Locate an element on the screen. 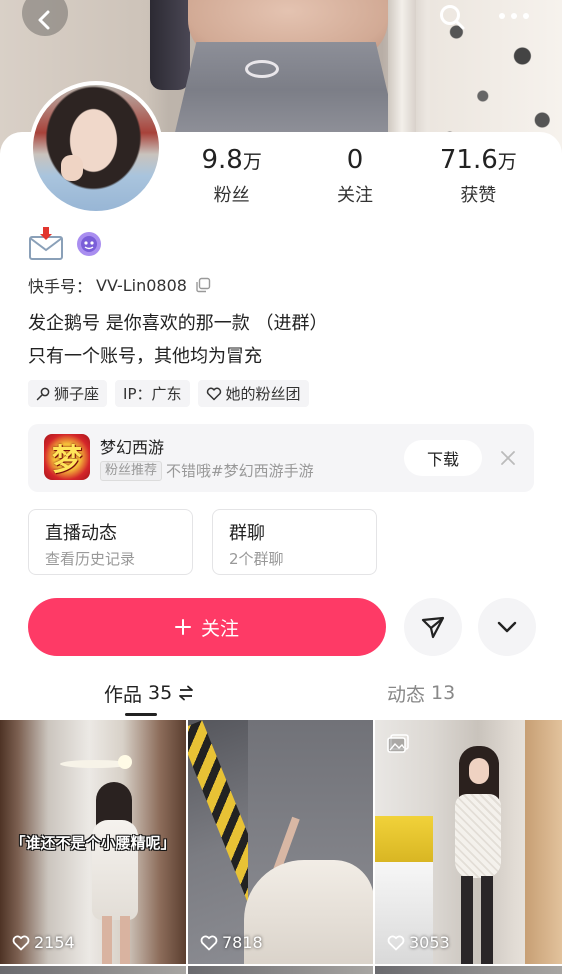  like-count: 7818 is located at coordinates (242, 942).